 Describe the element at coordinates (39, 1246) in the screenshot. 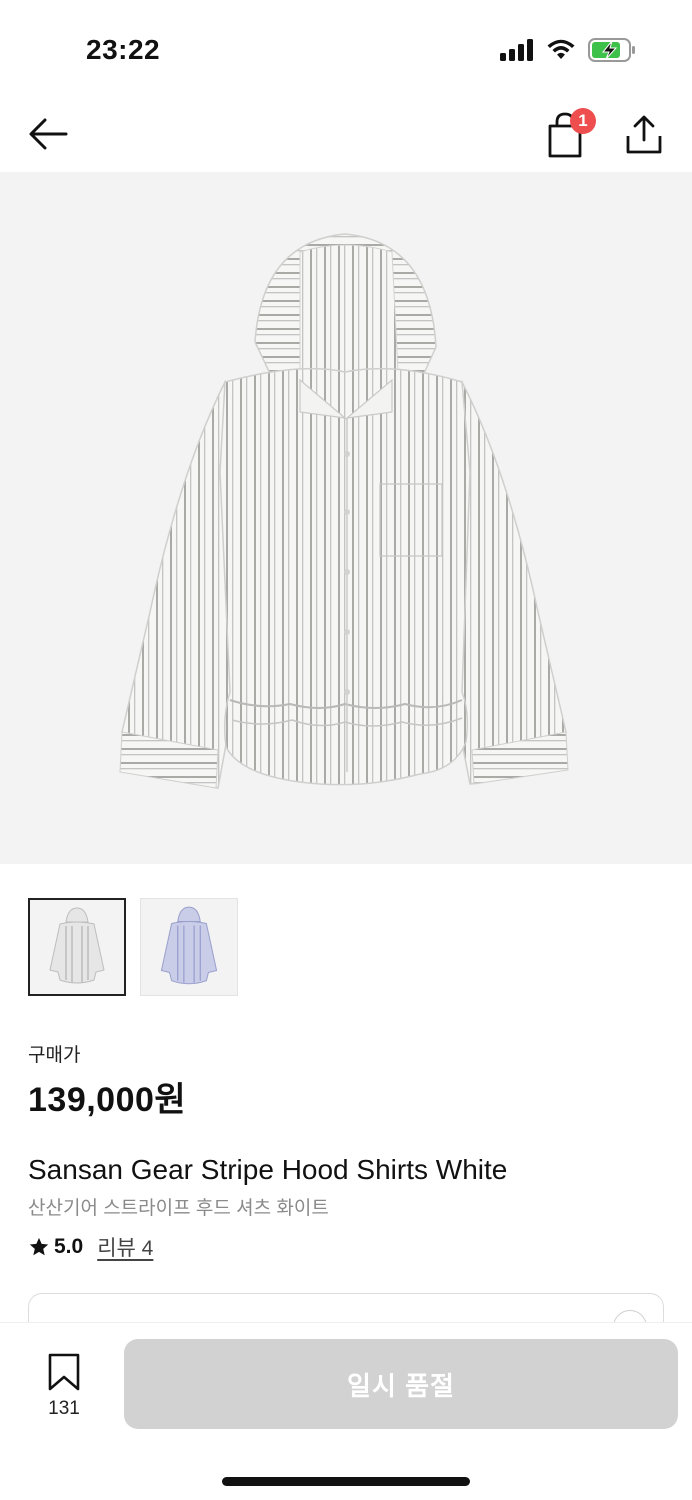

I see `star-icon` at that location.